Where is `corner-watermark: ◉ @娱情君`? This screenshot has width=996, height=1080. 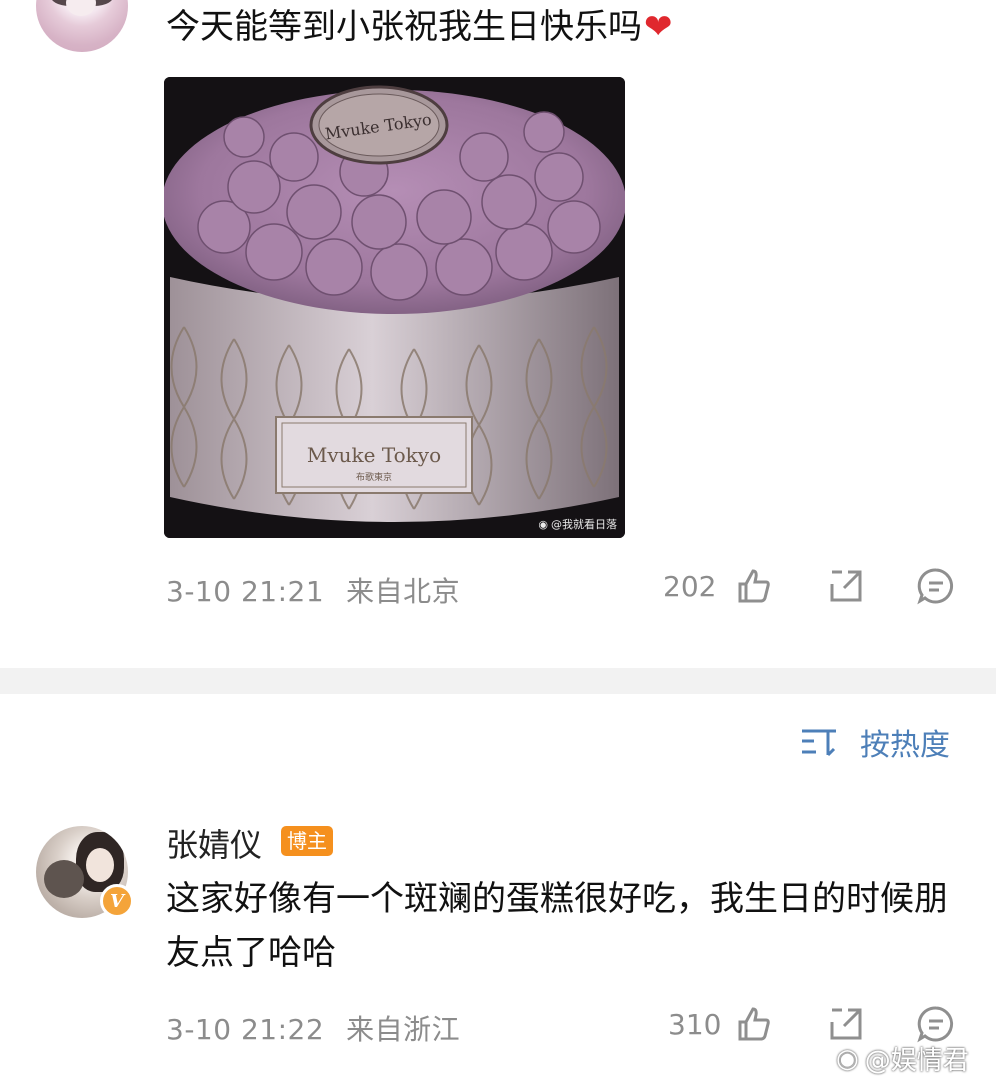 corner-watermark: ◉ @娱情君 is located at coordinates (902, 1058).